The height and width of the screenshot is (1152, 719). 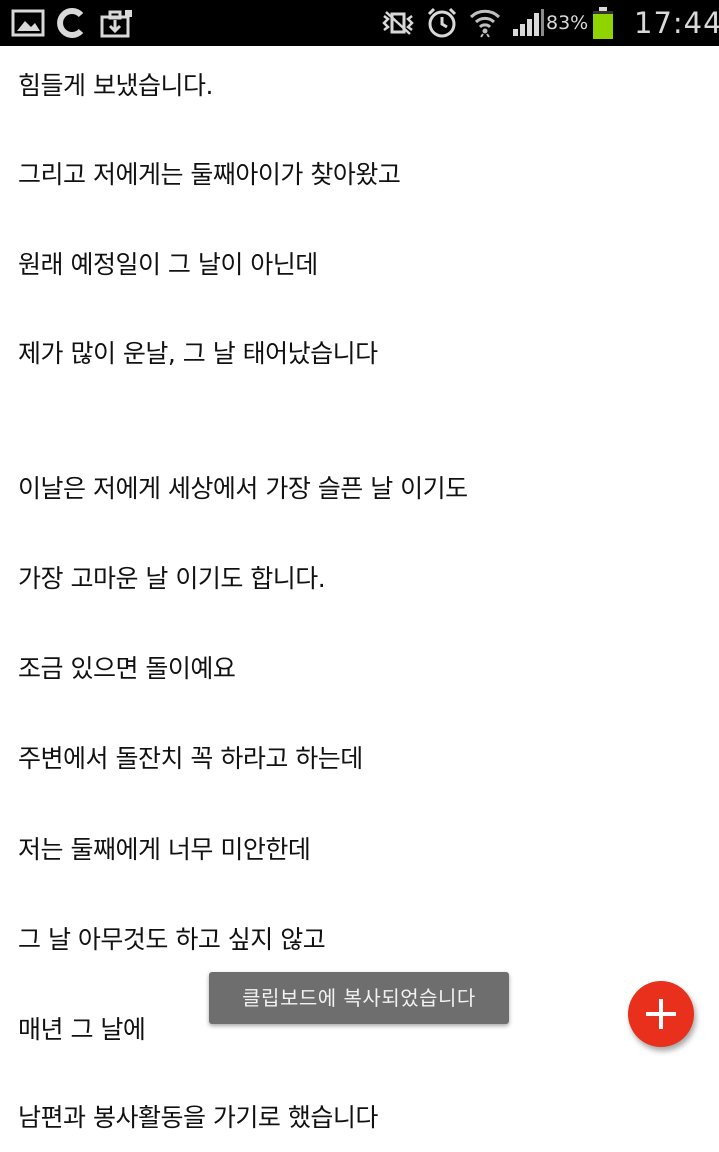 I want to click on add-button, so click(x=661, y=1014).